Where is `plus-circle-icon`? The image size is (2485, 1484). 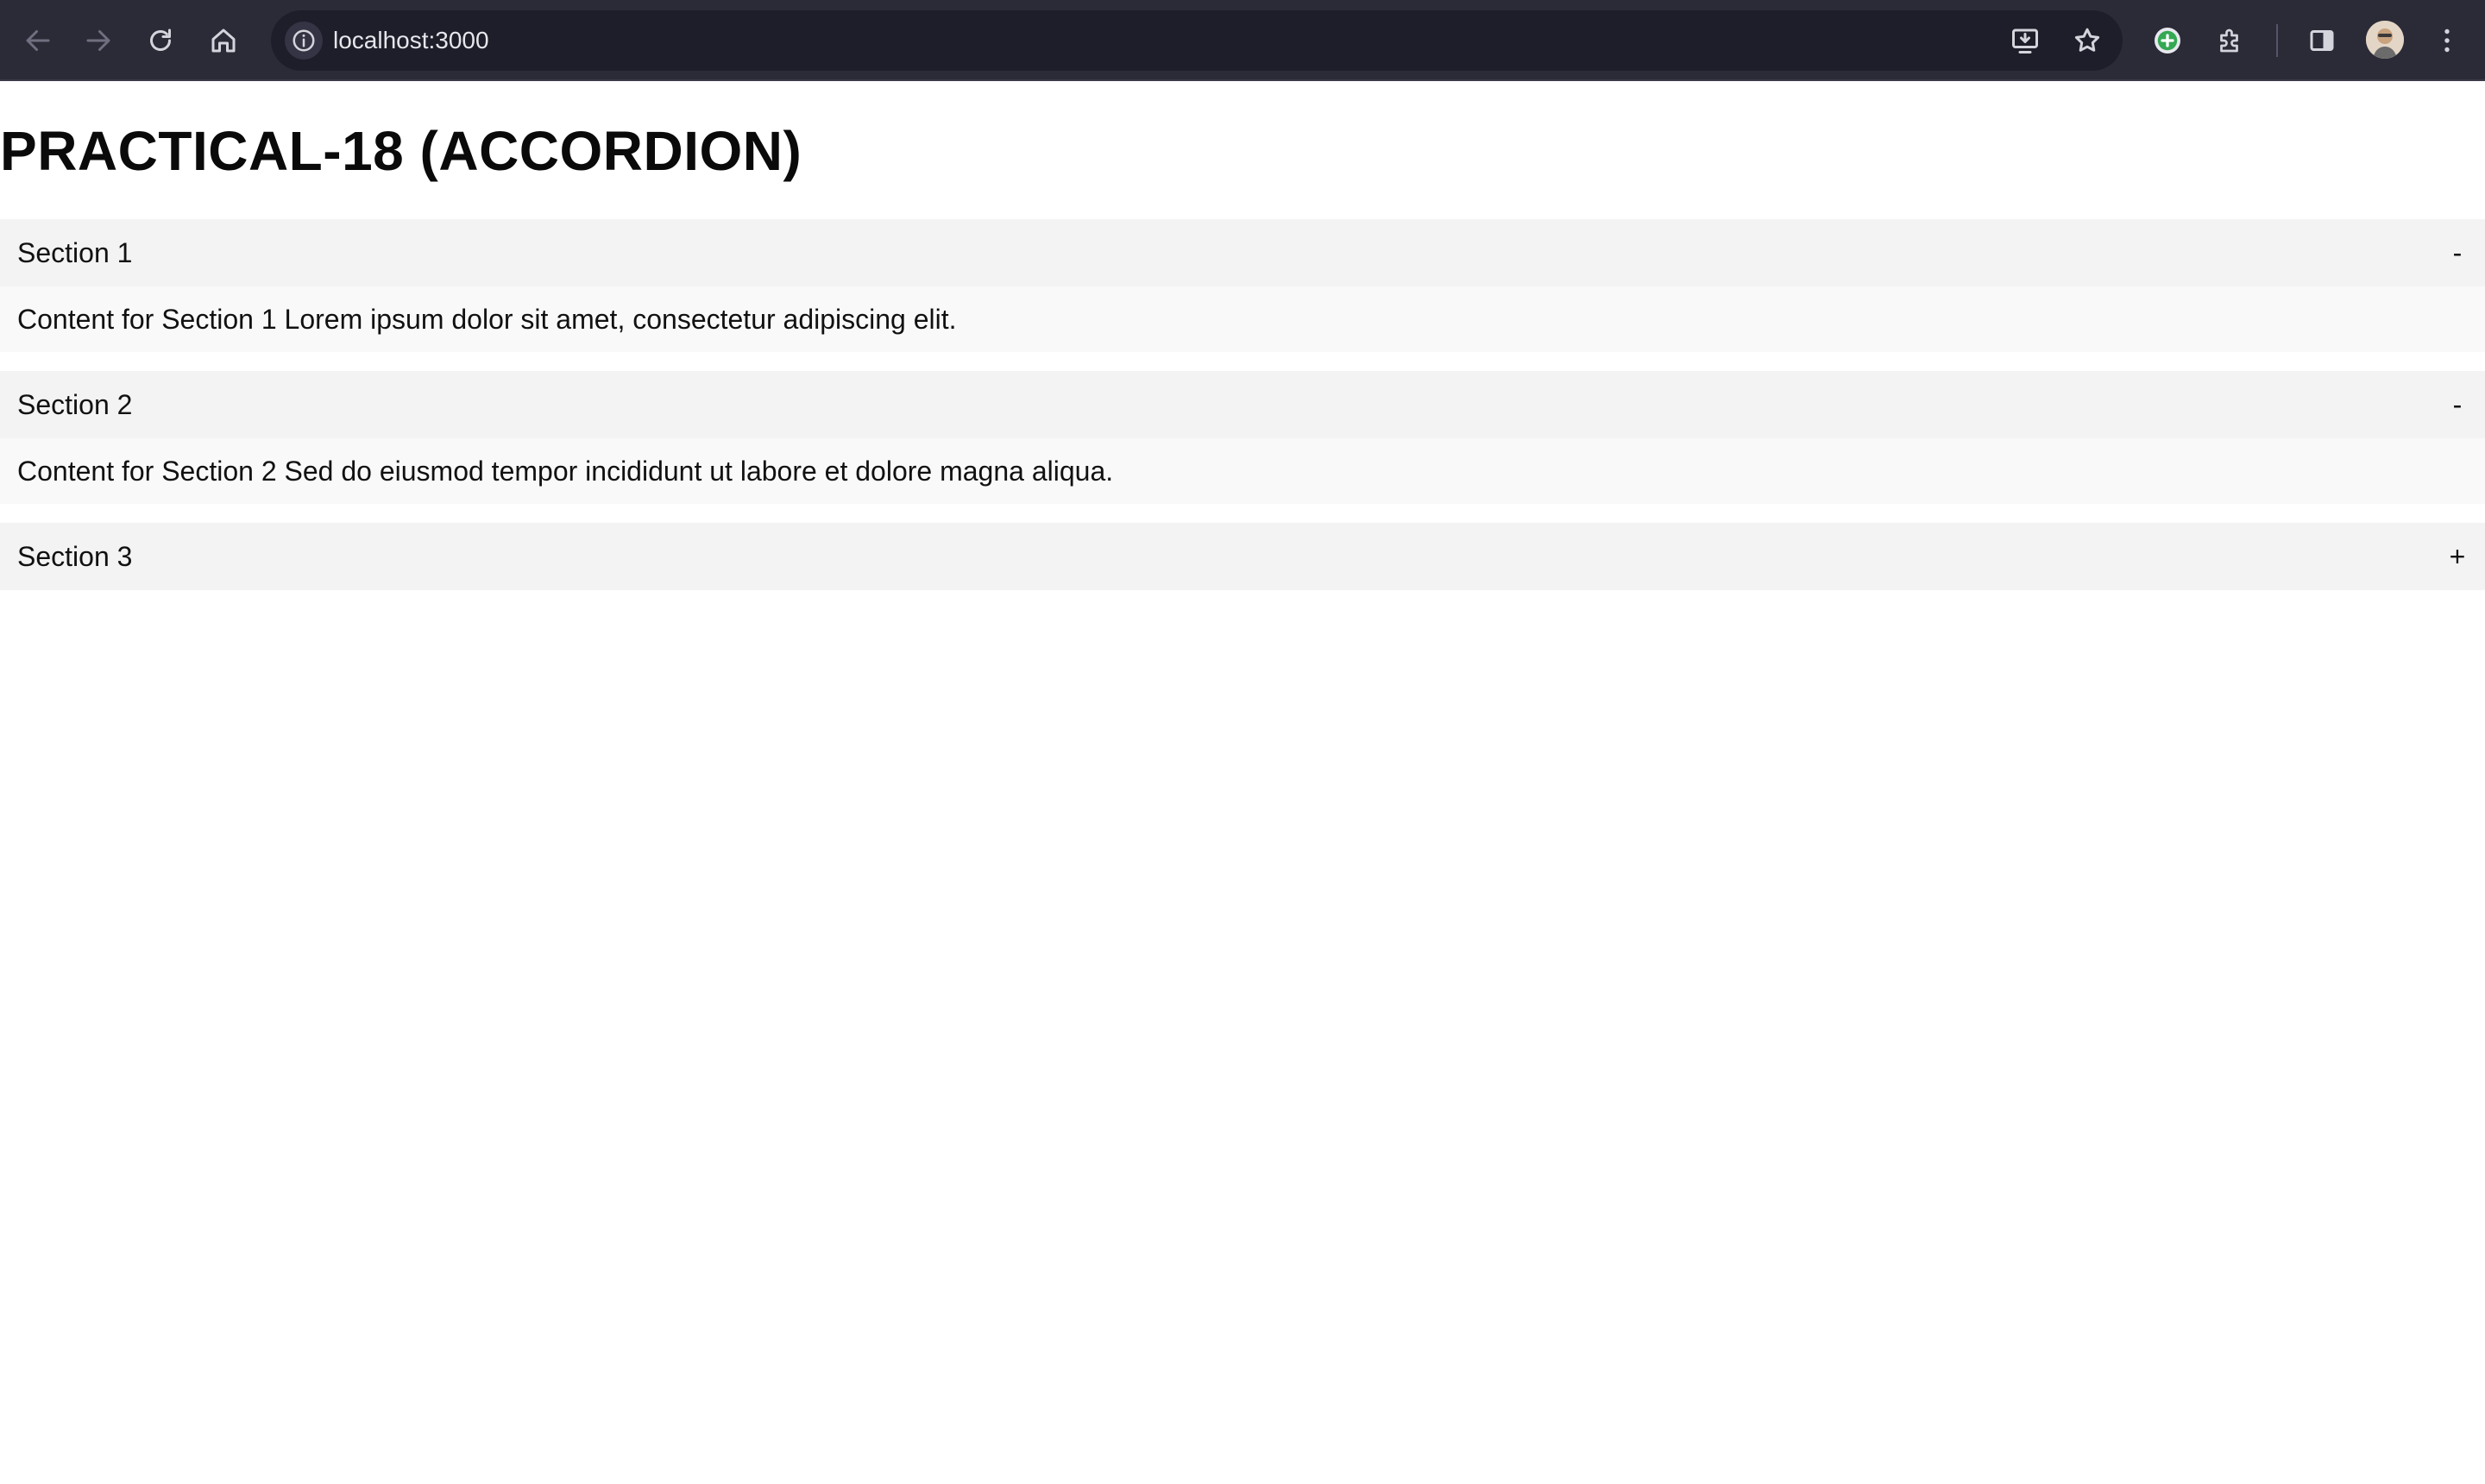
plus-circle-icon is located at coordinates (2167, 41).